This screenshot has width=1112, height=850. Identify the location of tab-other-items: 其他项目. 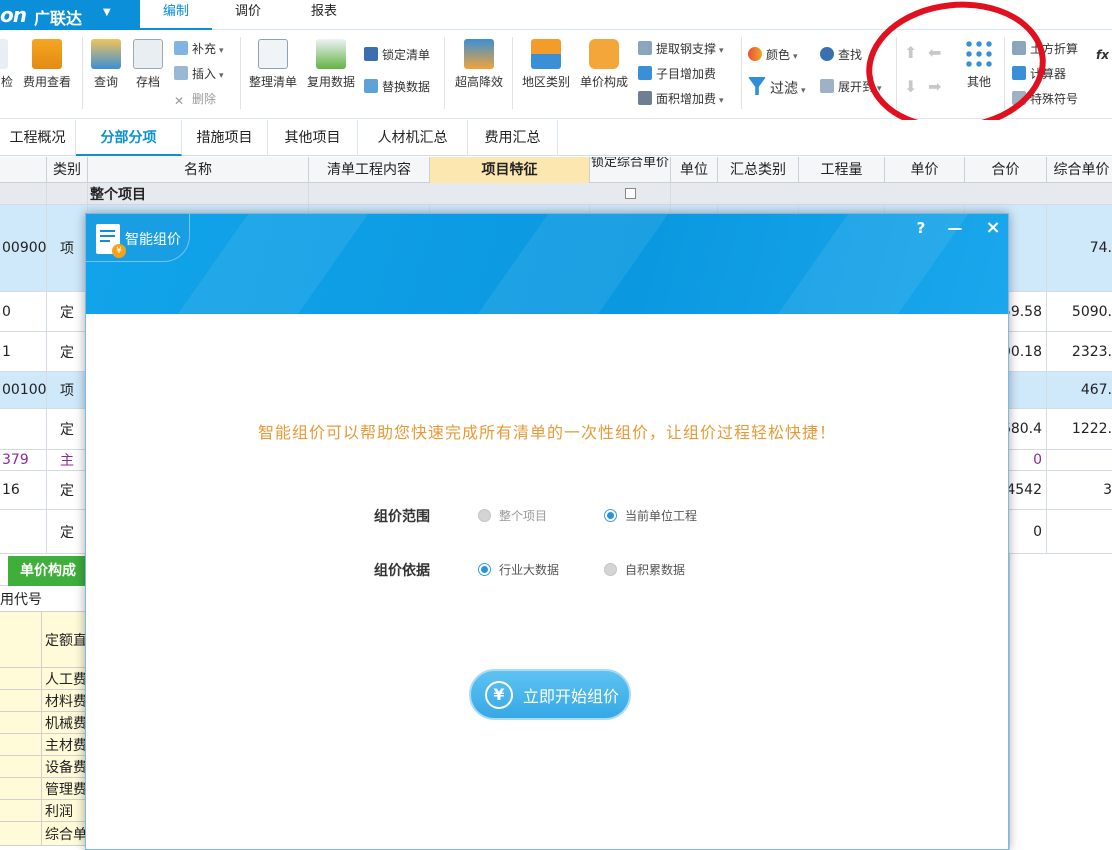
(313, 138).